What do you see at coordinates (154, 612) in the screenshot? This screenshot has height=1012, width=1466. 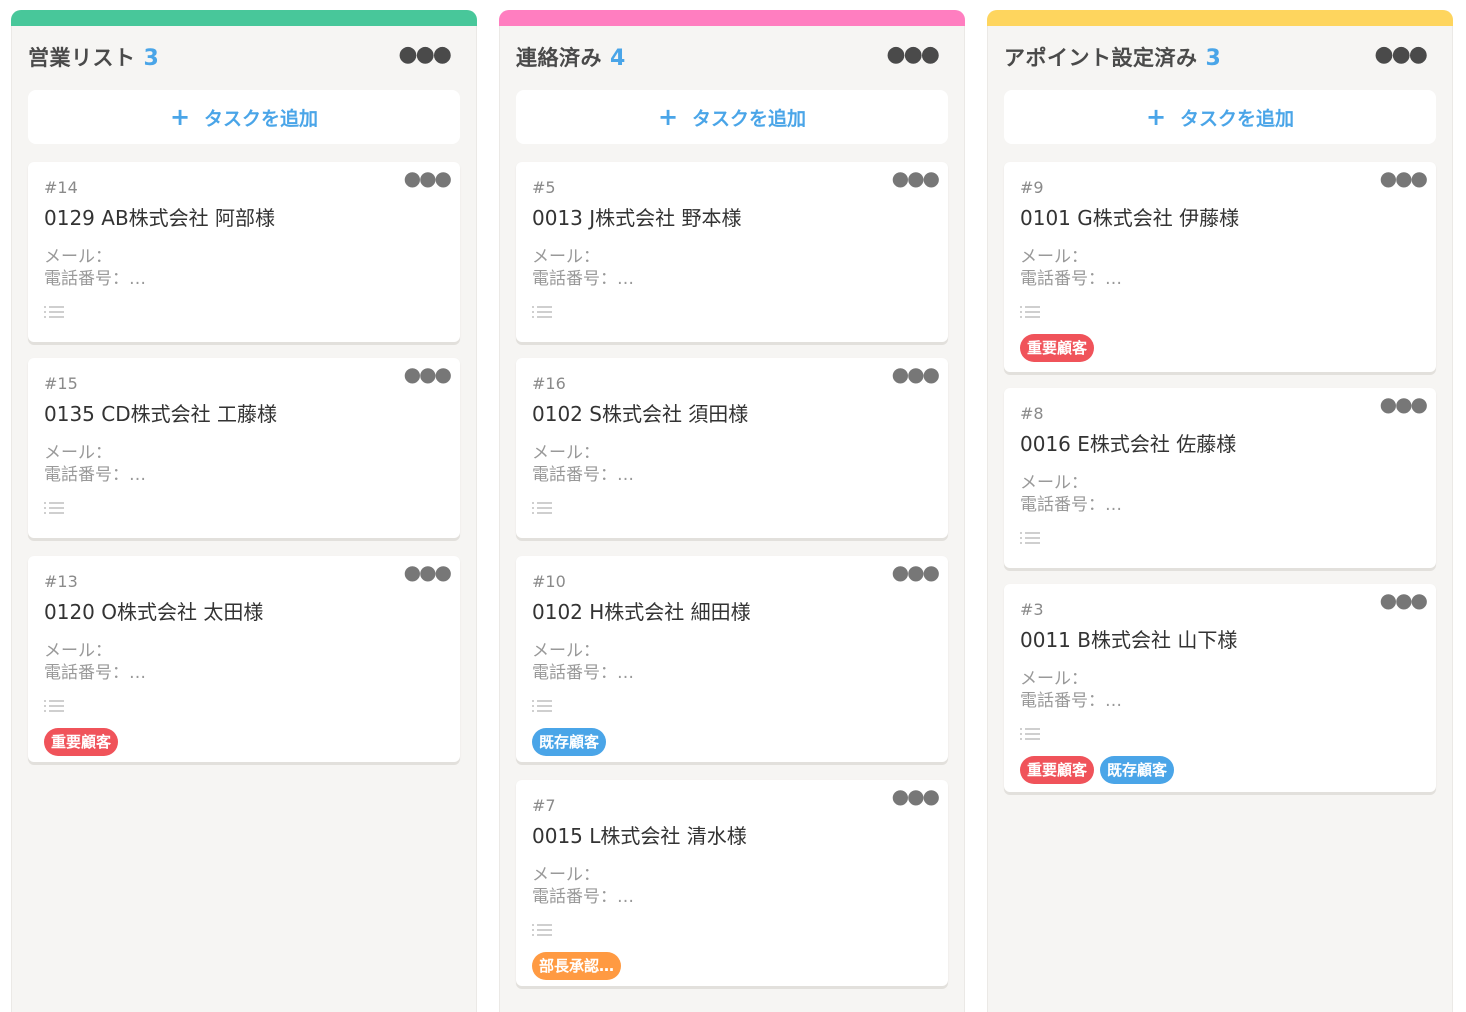 I see `card-title: 0120 O株式会社 太田様` at bounding box center [154, 612].